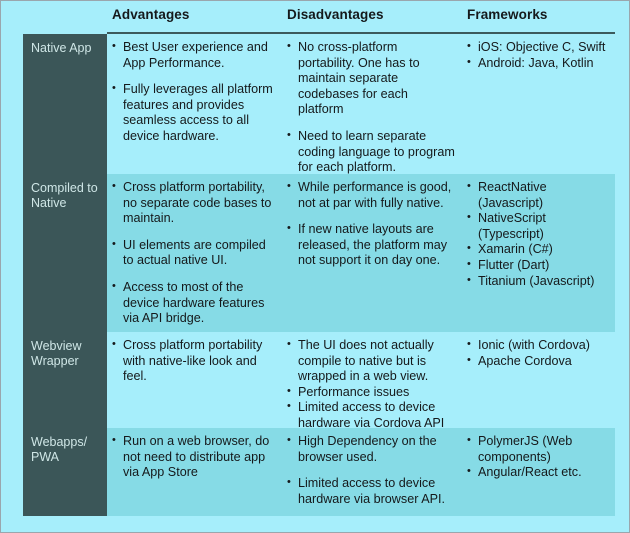 The height and width of the screenshot is (533, 630). Describe the element at coordinates (371, 392) in the screenshot. I see `bullet-item: Performance issues` at that location.